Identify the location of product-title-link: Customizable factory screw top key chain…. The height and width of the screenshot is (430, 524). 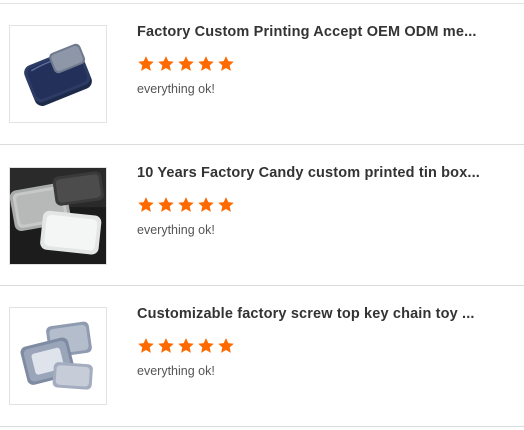
(312, 314).